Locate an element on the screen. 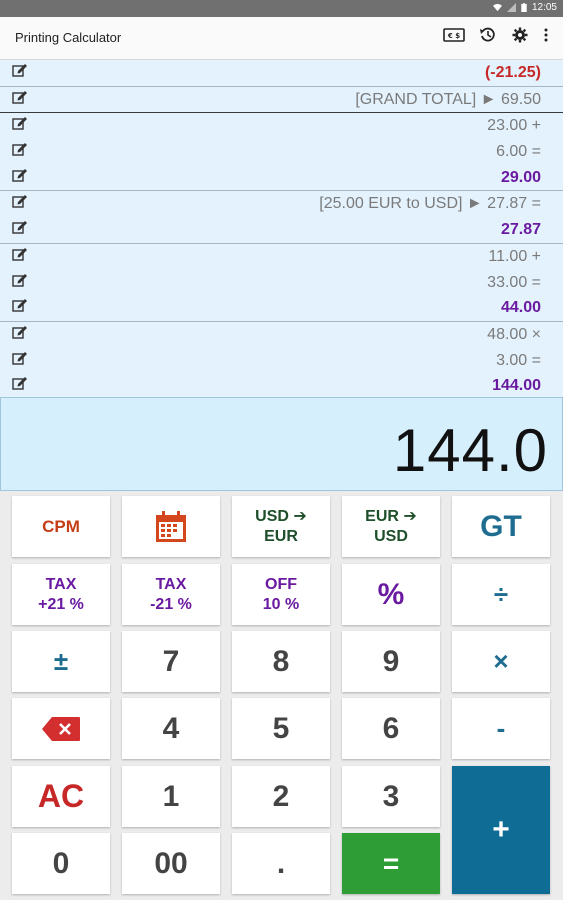  digit-1-button: 1 is located at coordinates (171, 796).